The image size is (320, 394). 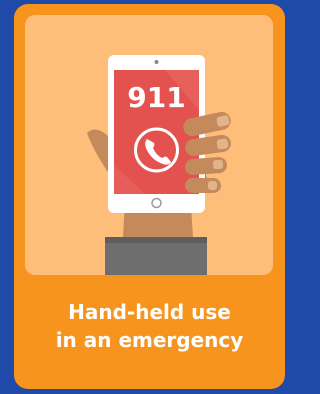 I want to click on emergency-number: 911, so click(x=156, y=97).